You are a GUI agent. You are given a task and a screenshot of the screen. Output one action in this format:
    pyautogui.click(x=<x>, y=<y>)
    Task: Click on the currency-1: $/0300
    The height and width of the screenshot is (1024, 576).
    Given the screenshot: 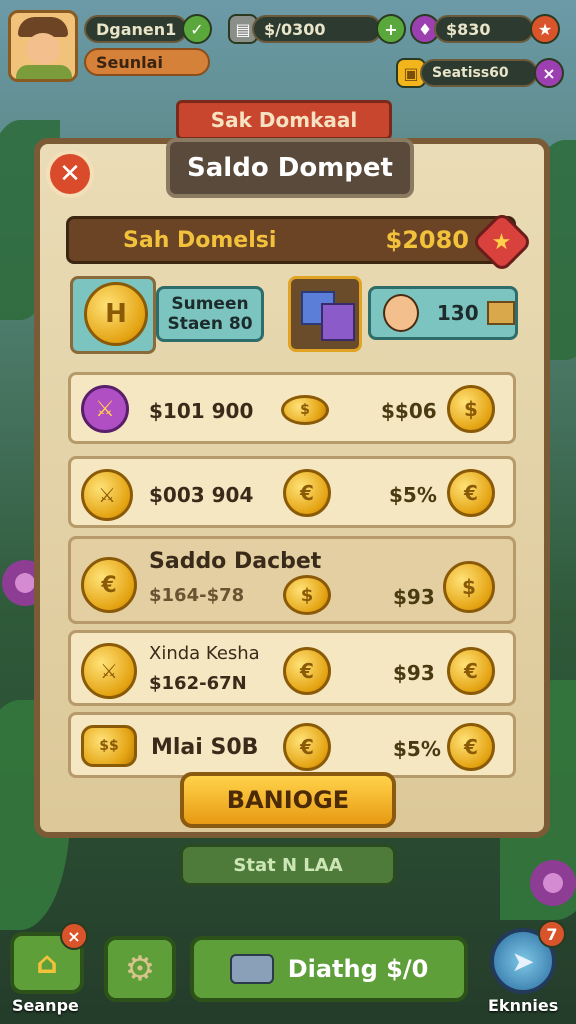 What is the action you would take?
    pyautogui.click(x=317, y=29)
    